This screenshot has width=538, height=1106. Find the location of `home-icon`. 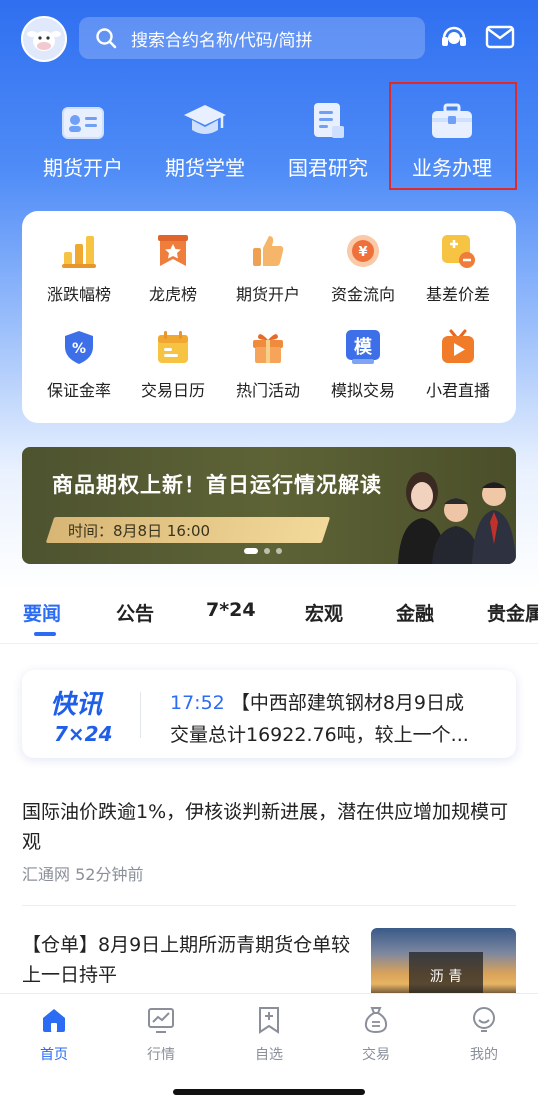

home-icon is located at coordinates (54, 1020).